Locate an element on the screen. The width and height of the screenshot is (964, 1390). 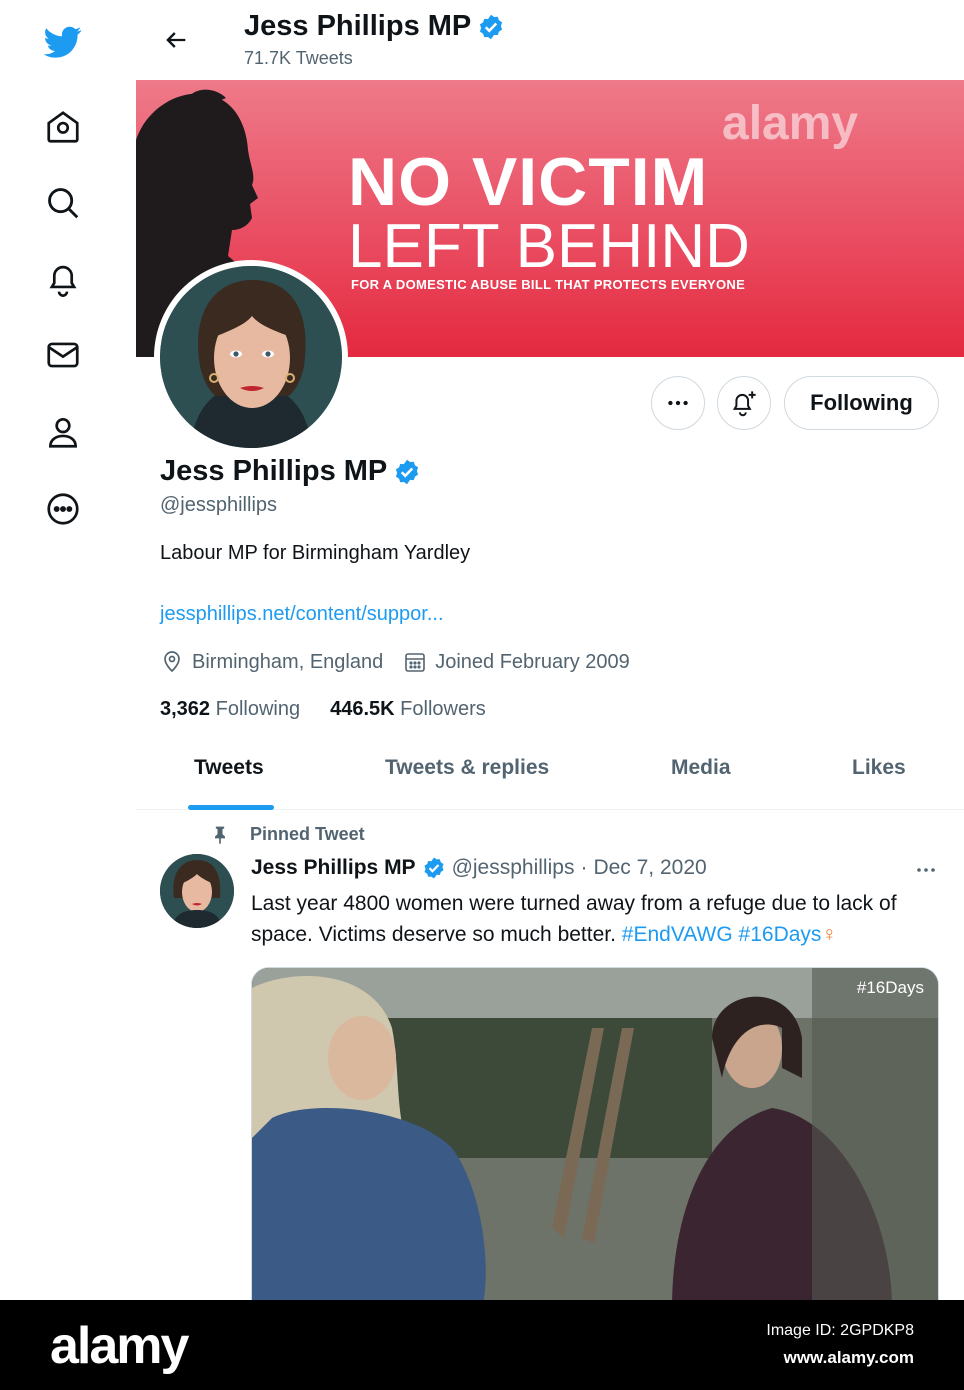
tab-tweets-replies: Tweets & replies is located at coordinates (467, 768).